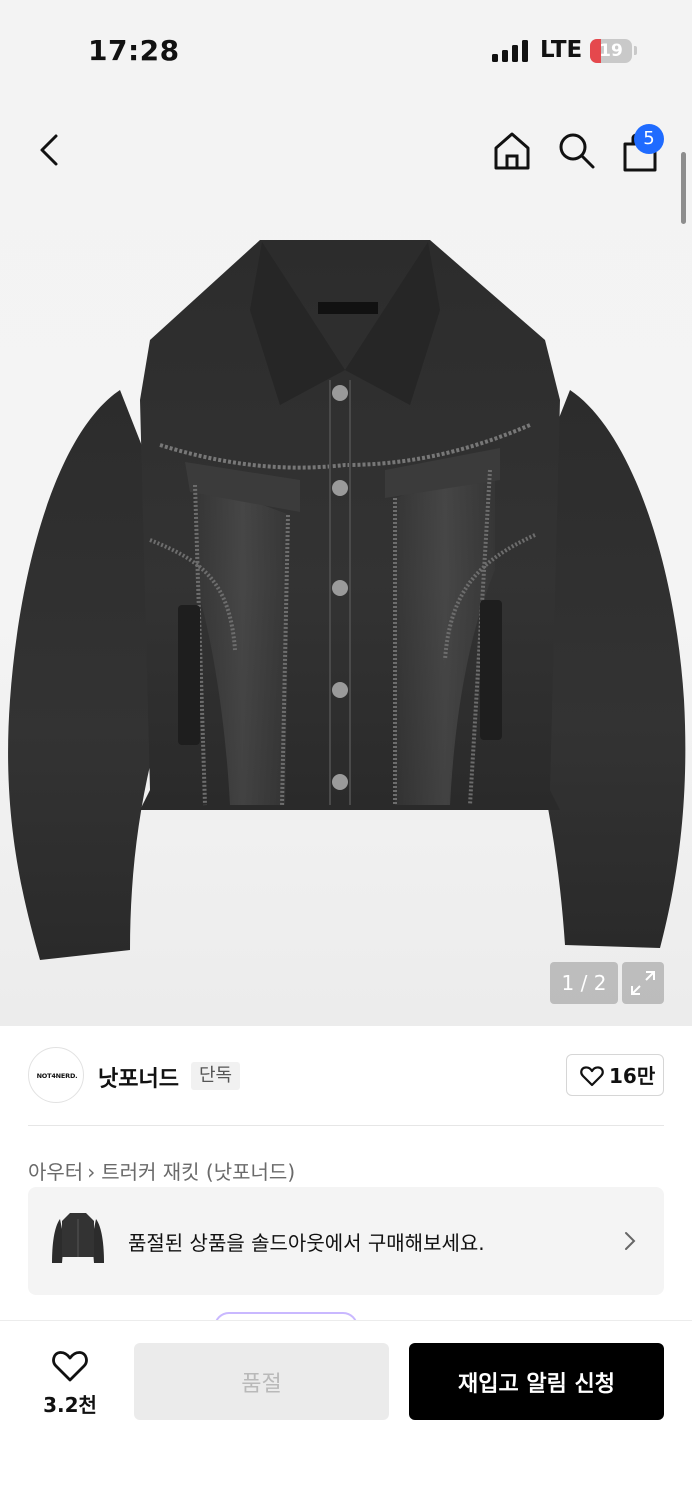 The height and width of the screenshot is (1500, 692). I want to click on network-type: LTE, so click(561, 50).